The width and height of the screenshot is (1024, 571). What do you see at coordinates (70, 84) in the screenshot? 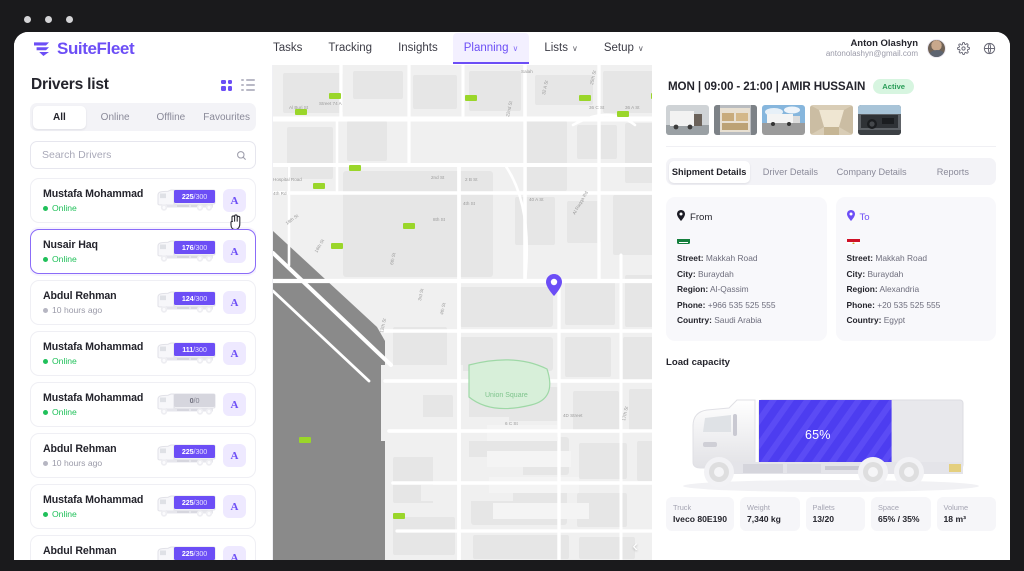
I see `page-title: Drivers list` at bounding box center [70, 84].